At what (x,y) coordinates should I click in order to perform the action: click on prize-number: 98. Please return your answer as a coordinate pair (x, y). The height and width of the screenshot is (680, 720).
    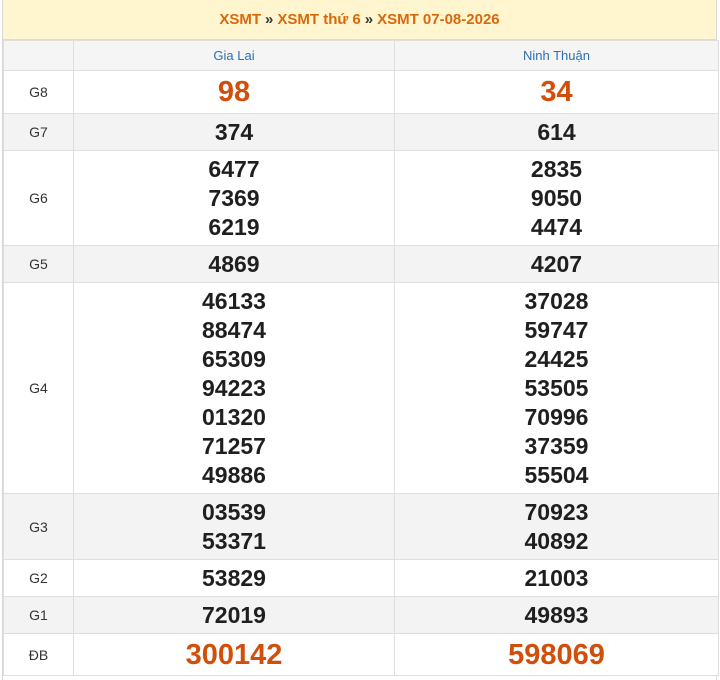
    Looking at the image, I should click on (234, 92).